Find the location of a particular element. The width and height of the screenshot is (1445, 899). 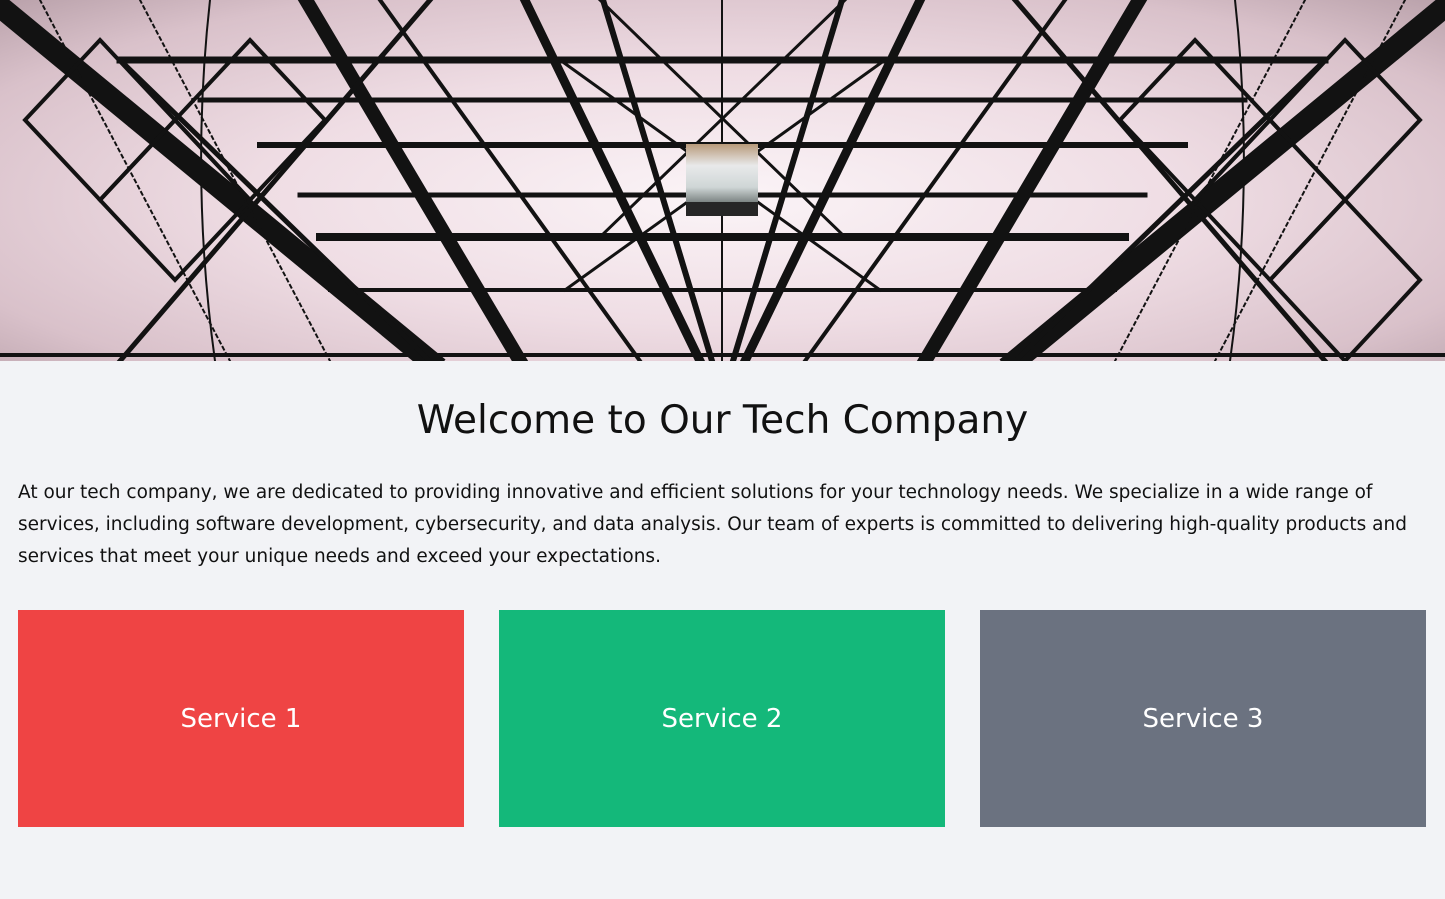

service-card-3: Service 3 is located at coordinates (1203, 718).